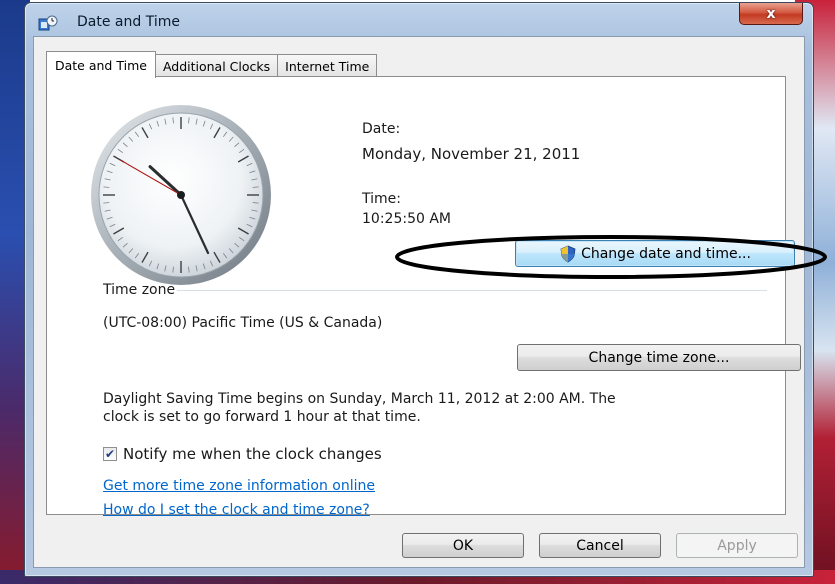  Describe the element at coordinates (101, 64) in the screenshot. I see `tab-date-and-time: Date and Time` at that location.